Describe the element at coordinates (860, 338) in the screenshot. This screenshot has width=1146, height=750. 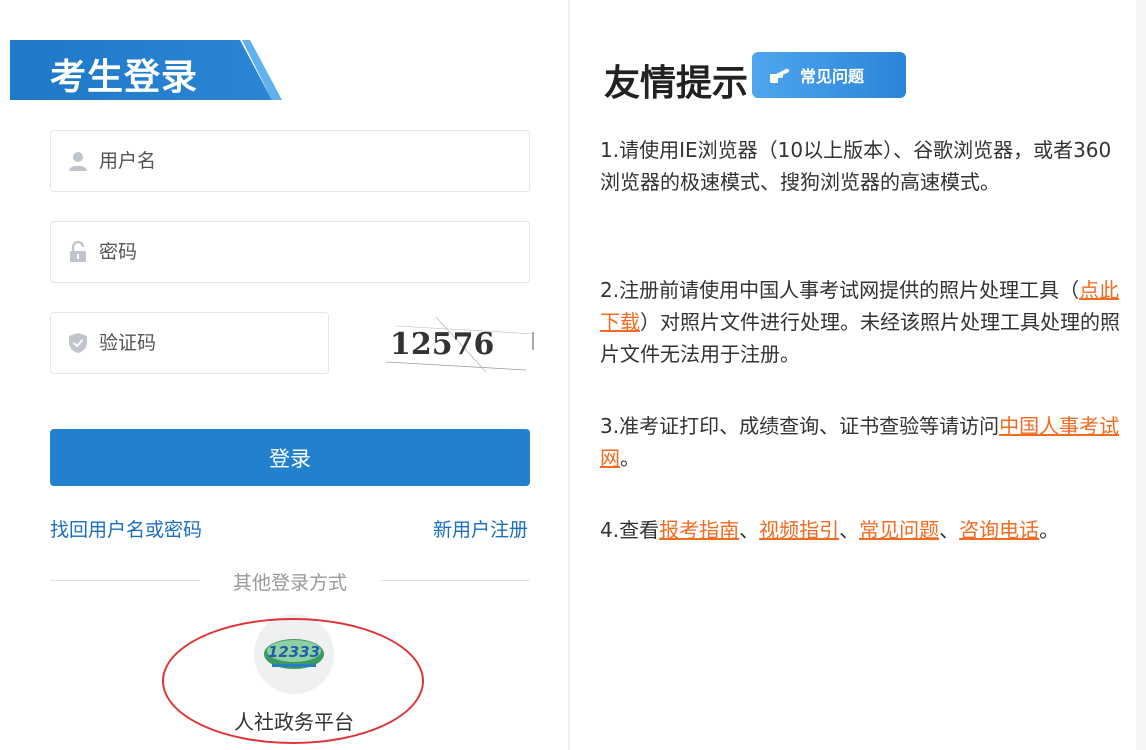
I see `tip-2-suffix: ）对照片文件进行处理。未经该照片处理工具处理的照片文件无法用于注册。` at that location.